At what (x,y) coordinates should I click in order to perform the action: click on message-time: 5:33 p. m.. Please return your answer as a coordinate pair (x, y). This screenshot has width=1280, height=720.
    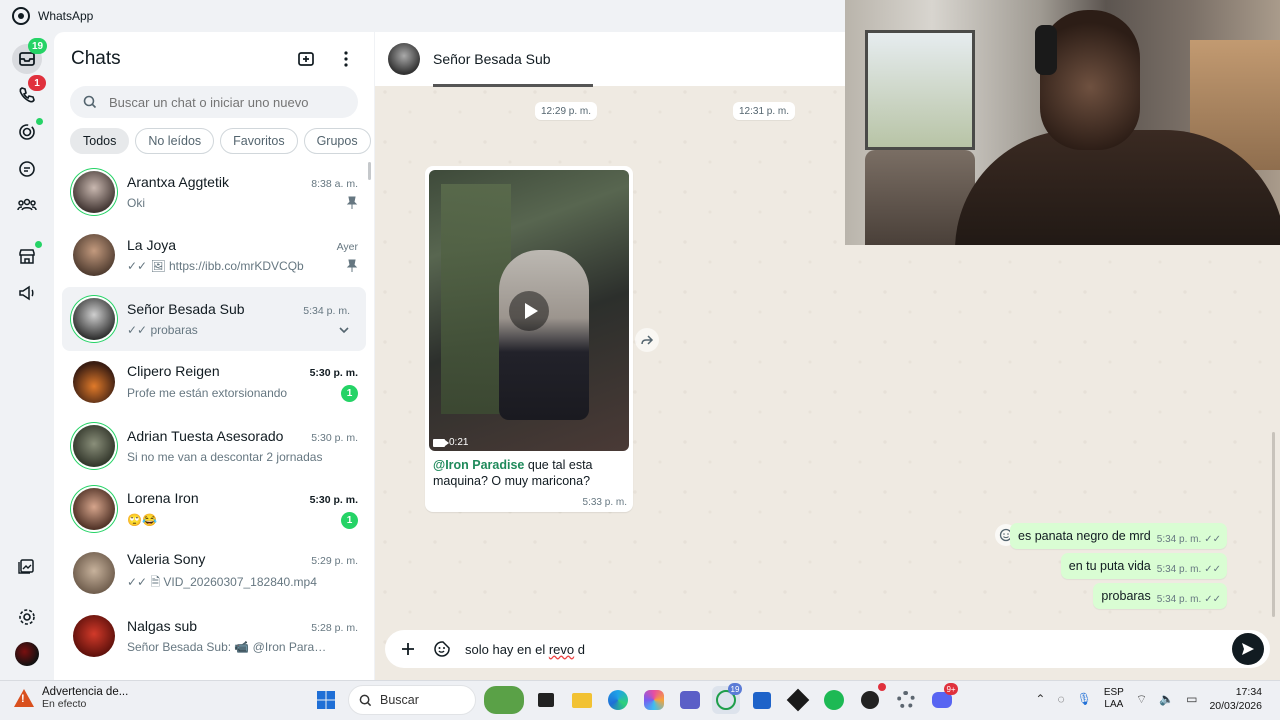
    Looking at the image, I should click on (604, 502).